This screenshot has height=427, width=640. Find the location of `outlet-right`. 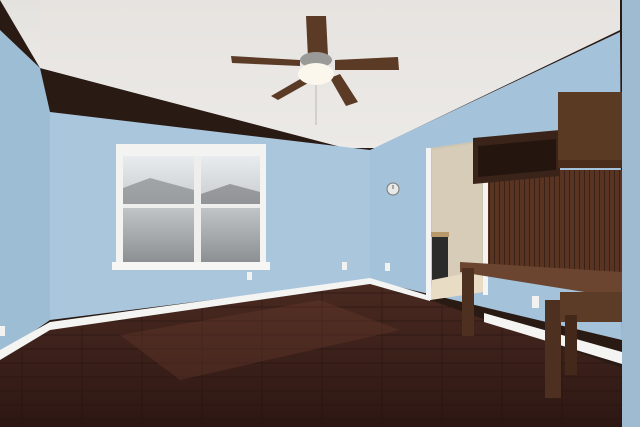

outlet-right is located at coordinates (387, 267).